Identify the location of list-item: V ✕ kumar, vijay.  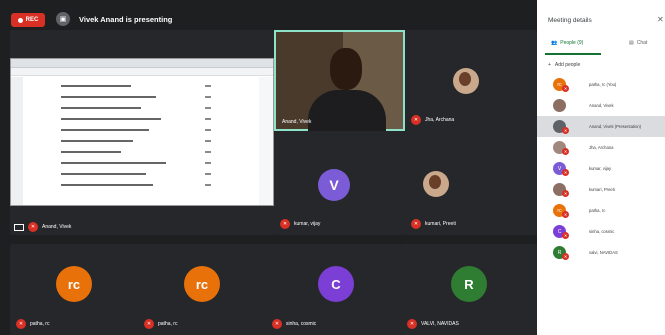
(601, 168).